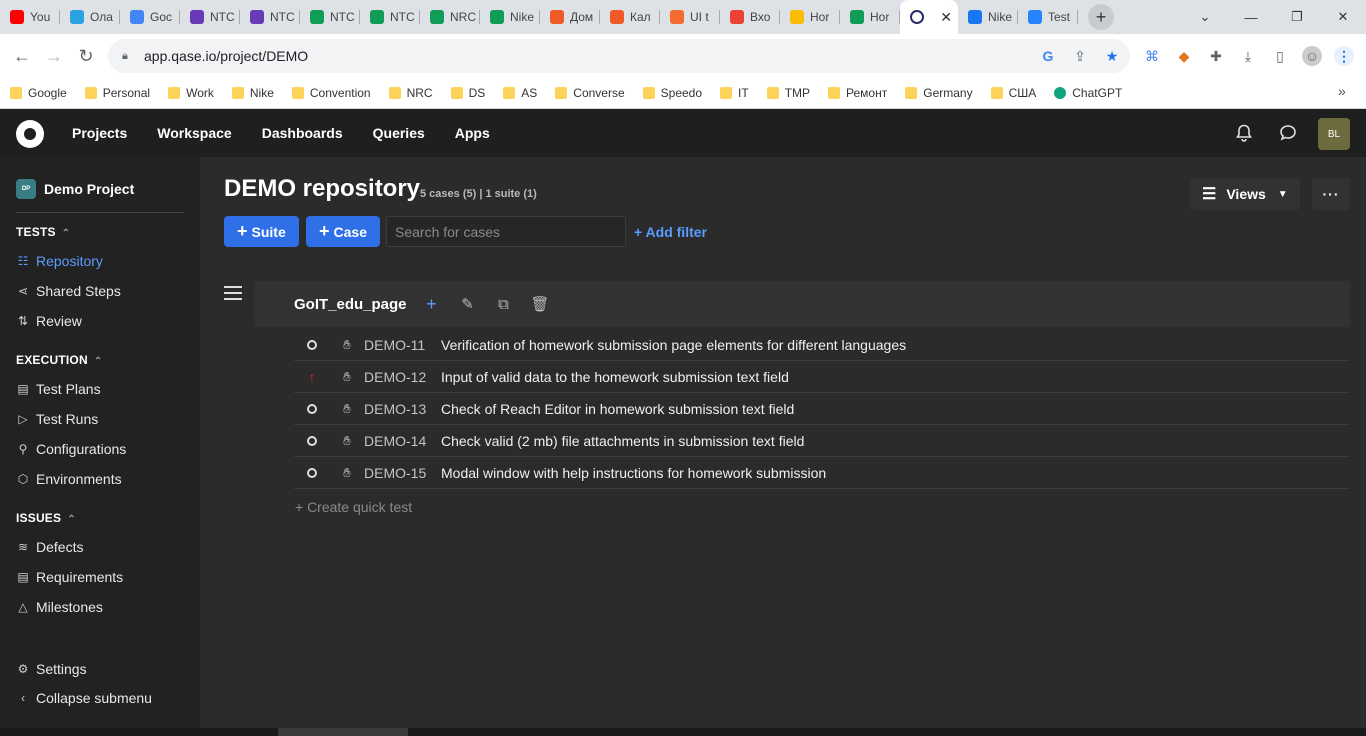 This screenshot has height=736, width=1366. I want to click on bookmark-item: NRC, so click(410, 93).